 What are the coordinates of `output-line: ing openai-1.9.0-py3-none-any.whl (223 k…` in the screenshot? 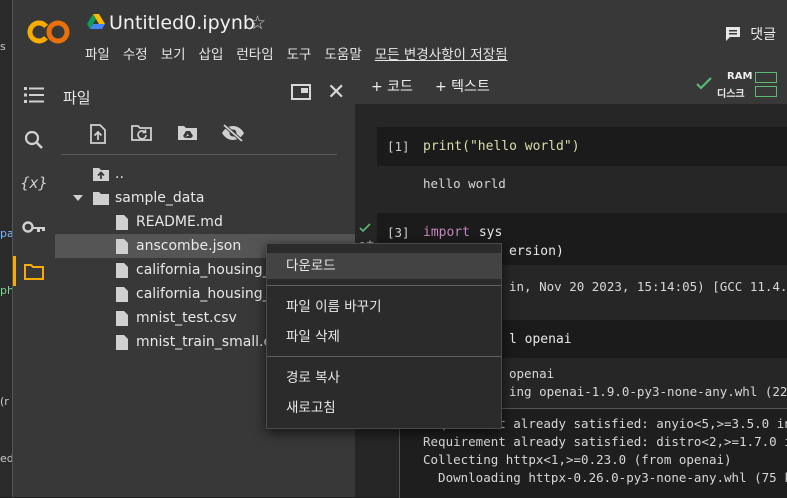 It's located at (648, 391).